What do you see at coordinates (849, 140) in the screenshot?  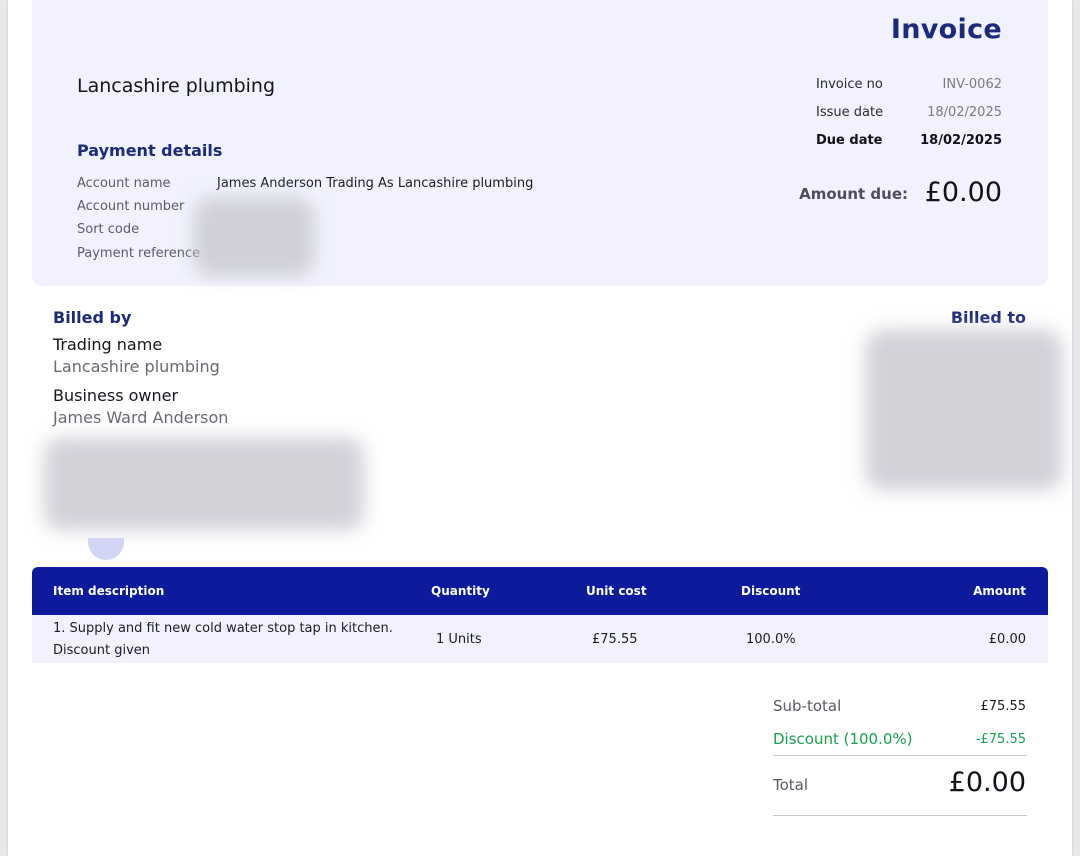 I see `due-date-label: Due date` at bounding box center [849, 140].